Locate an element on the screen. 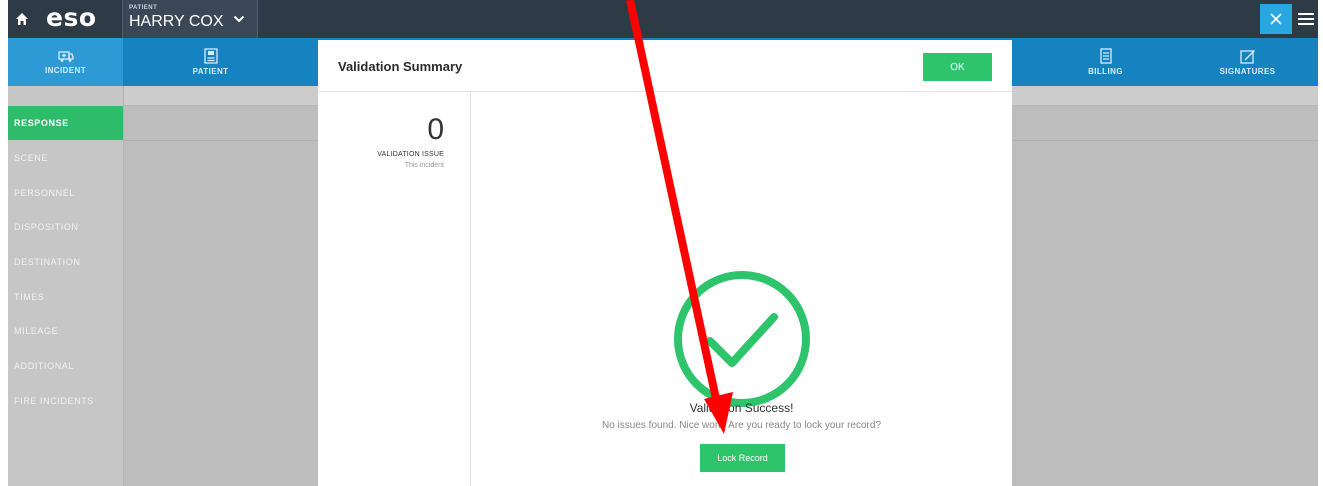 The image size is (1323, 486). top-bar: eso PATIENT HARRY COX is located at coordinates (663, 19).